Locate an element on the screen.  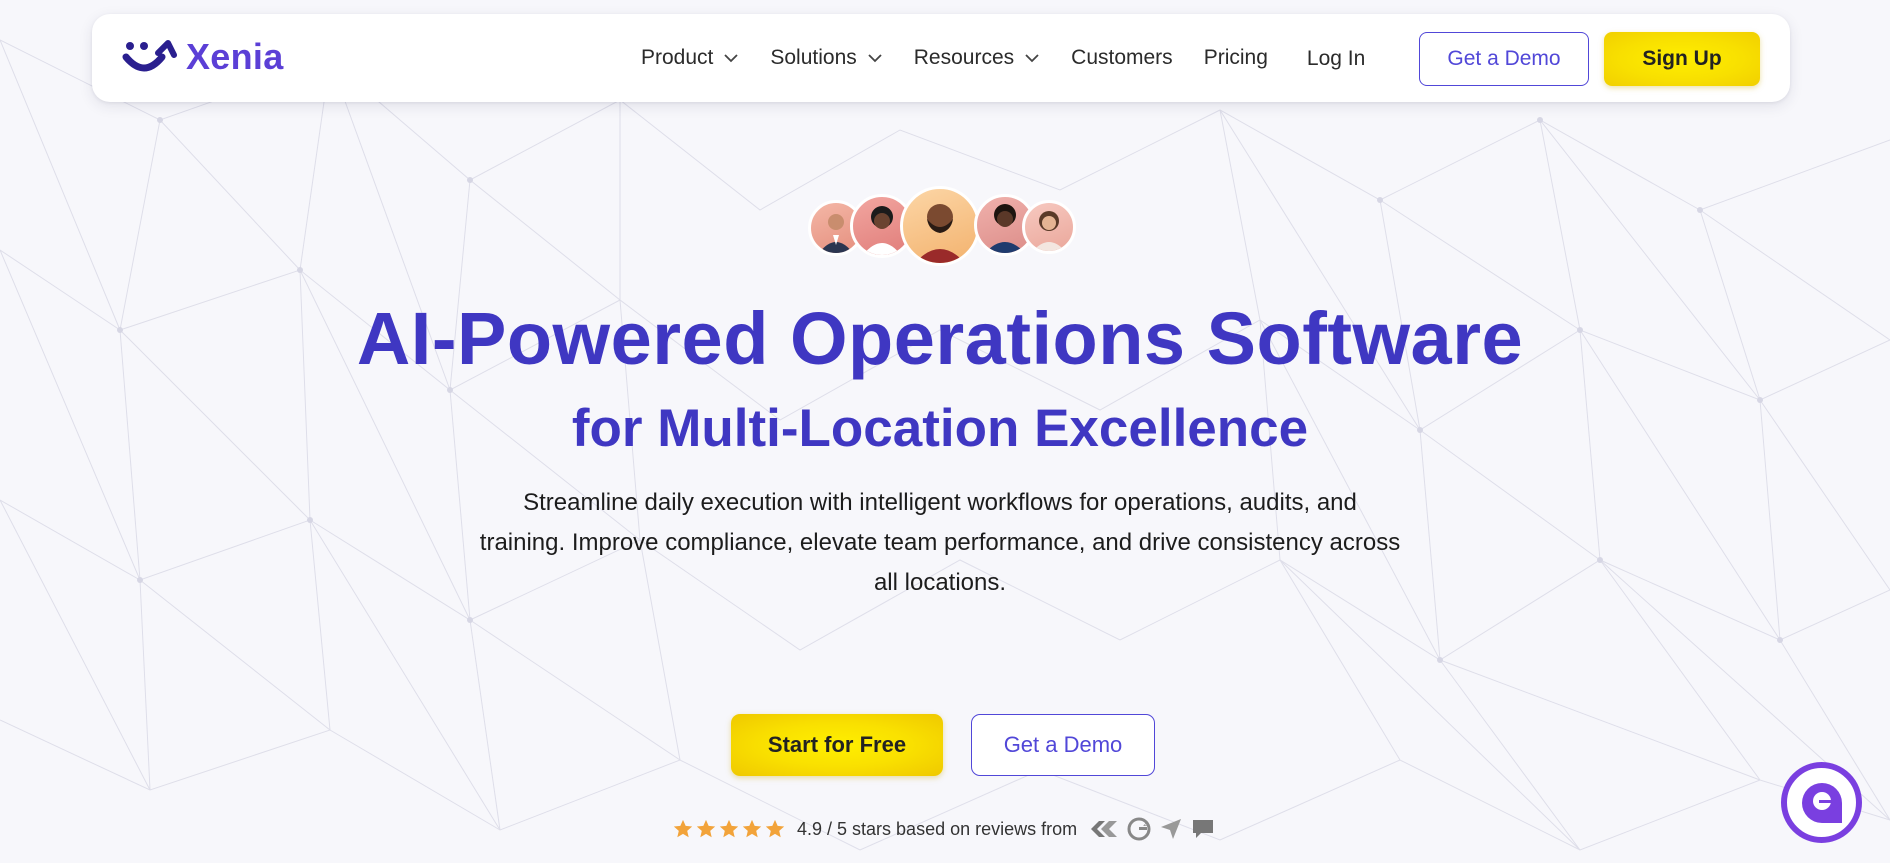
nav-item-product: Product is located at coordinates (690, 58).